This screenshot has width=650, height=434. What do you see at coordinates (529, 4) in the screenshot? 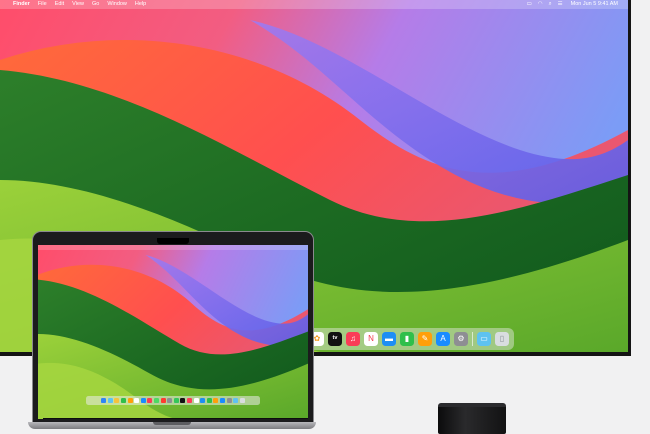
I see `battery-icon: ▭` at bounding box center [529, 4].